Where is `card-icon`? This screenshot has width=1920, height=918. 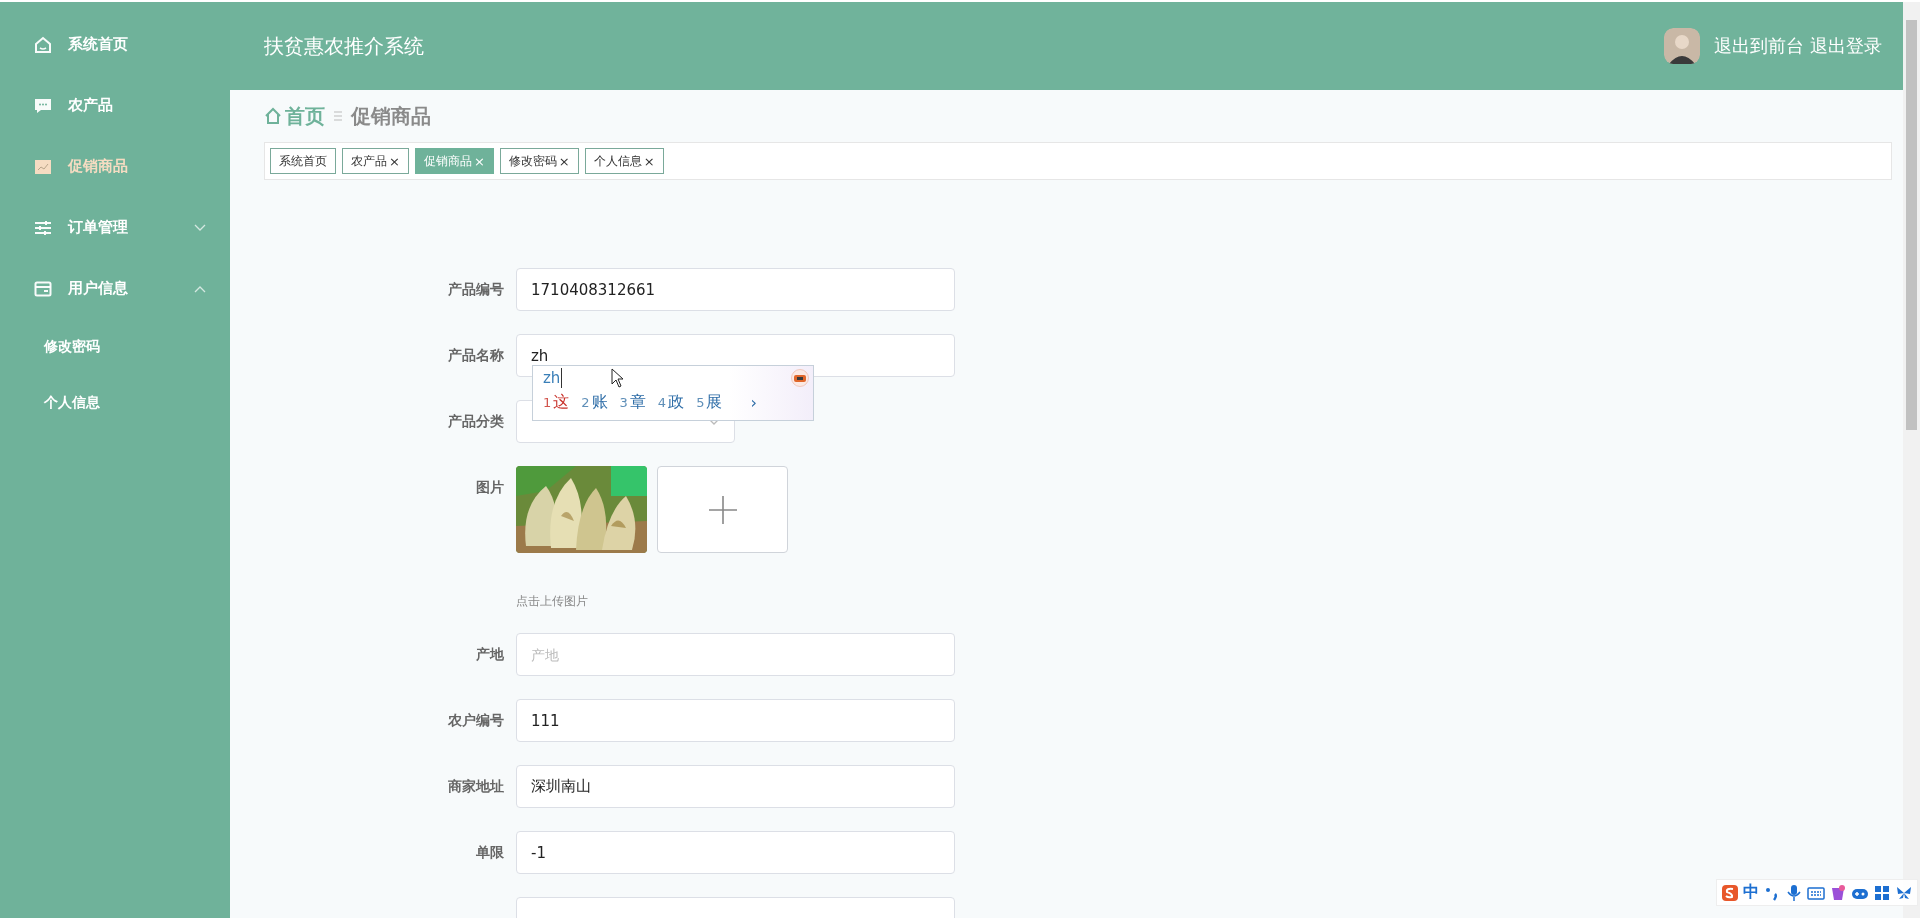 card-icon is located at coordinates (43, 288).